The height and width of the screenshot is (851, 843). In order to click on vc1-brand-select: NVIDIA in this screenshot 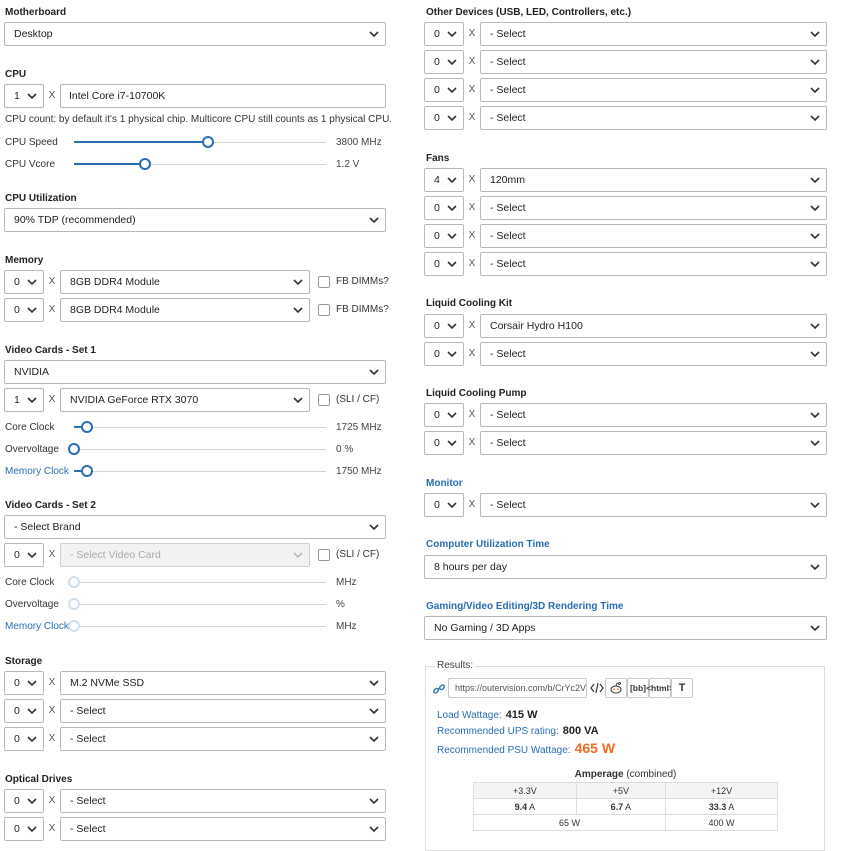, I will do `click(195, 372)`.